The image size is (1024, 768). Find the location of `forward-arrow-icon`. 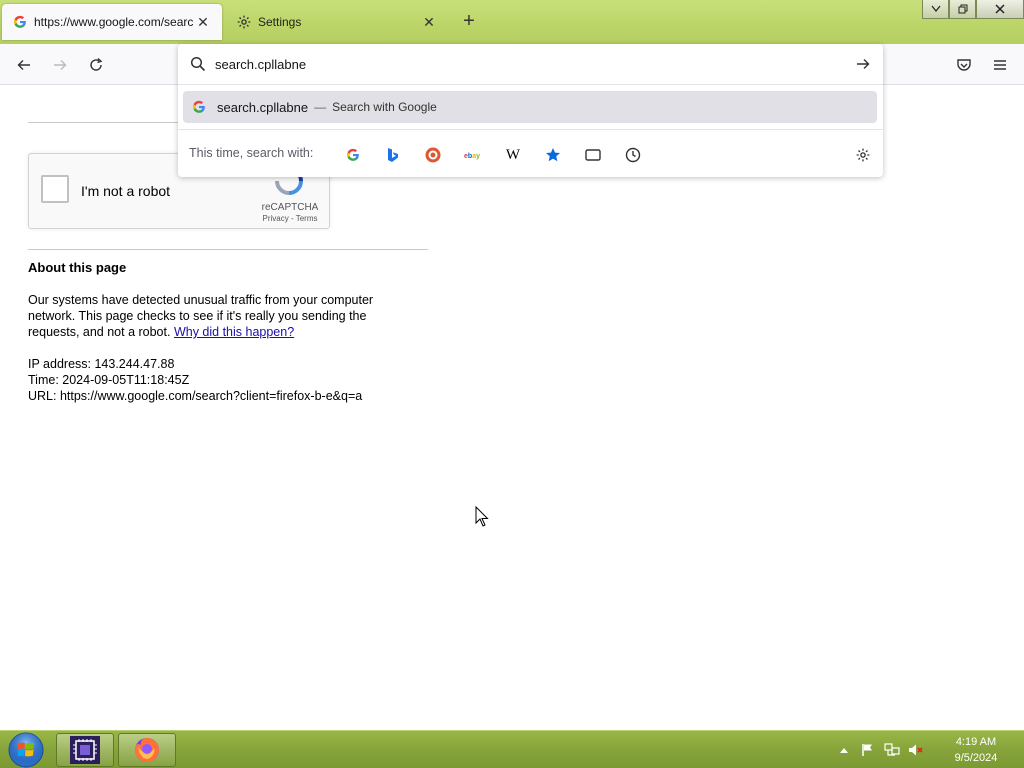

forward-arrow-icon is located at coordinates (60, 65).